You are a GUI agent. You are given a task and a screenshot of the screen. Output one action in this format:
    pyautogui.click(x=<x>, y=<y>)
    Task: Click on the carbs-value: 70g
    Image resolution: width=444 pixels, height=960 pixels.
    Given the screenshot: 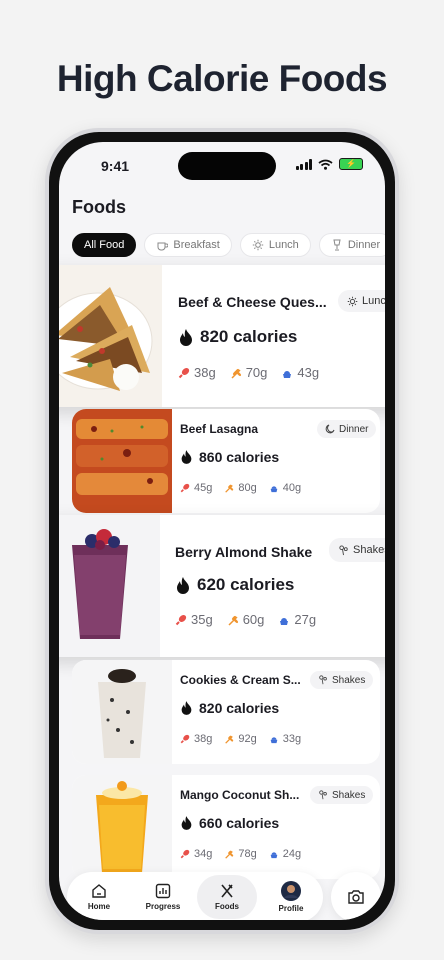 What is the action you would take?
    pyautogui.click(x=256, y=372)
    